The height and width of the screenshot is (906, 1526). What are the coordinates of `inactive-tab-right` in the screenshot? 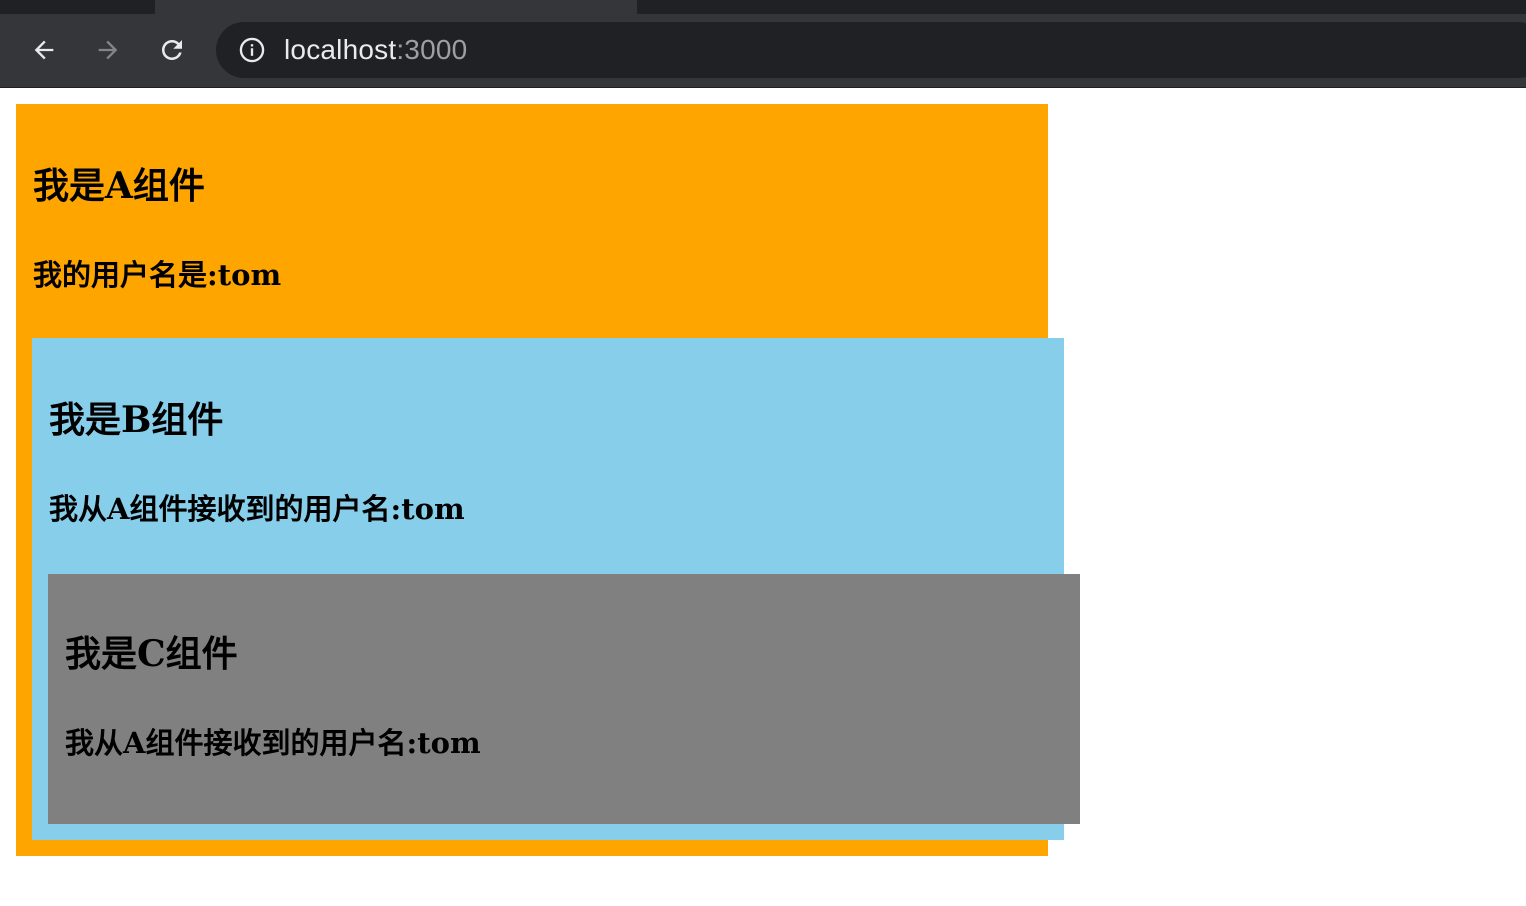 It's located at (1081, 7).